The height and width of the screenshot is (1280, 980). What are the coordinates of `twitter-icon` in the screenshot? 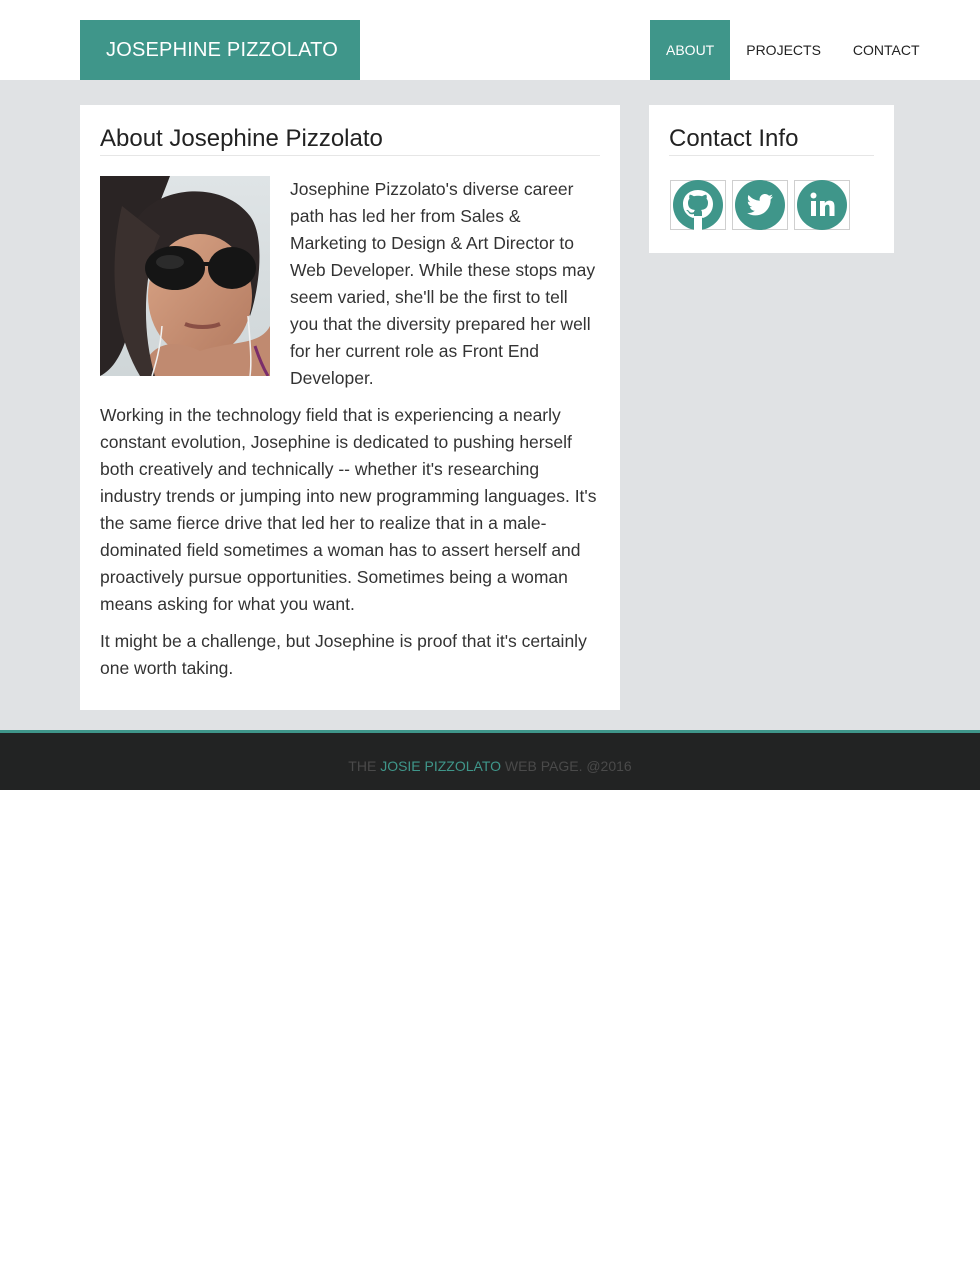 It's located at (760, 205).